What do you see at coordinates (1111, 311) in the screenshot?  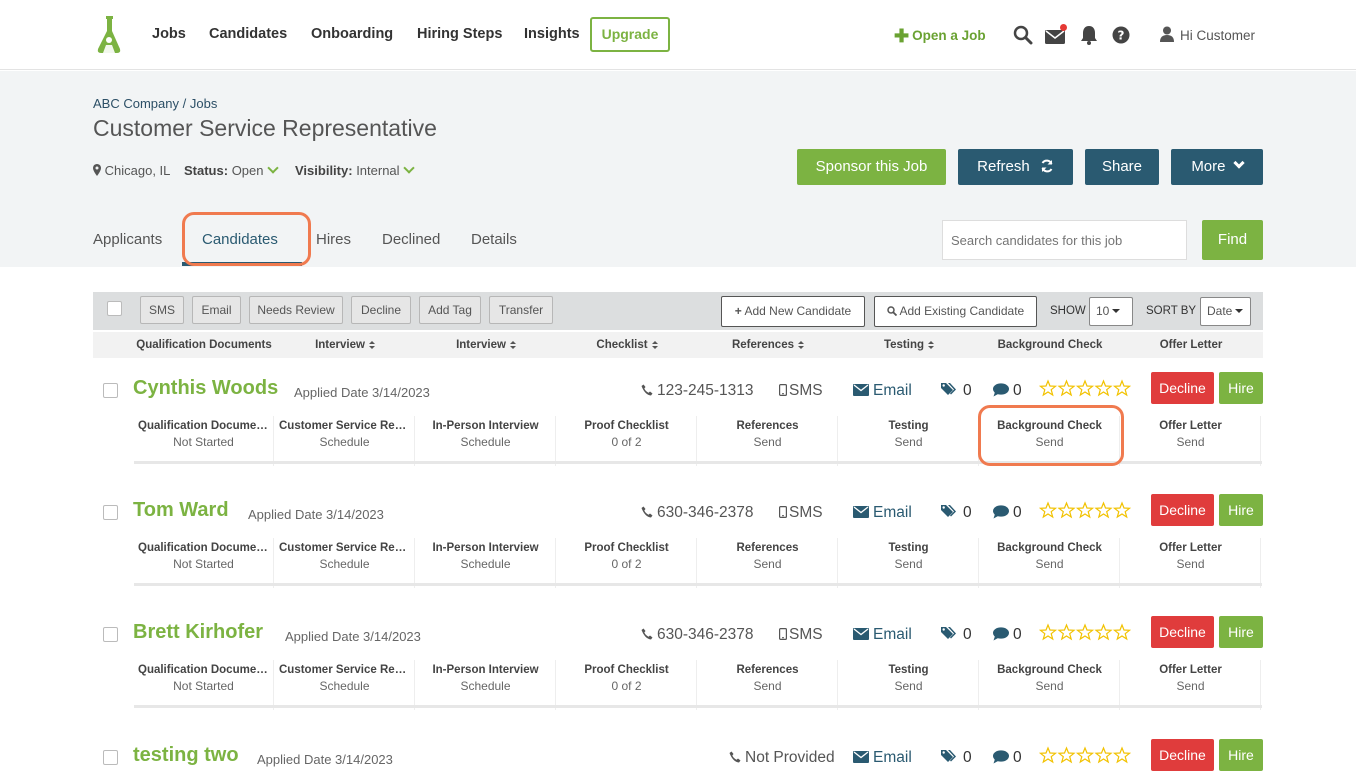 I see `show-count-select: 10` at bounding box center [1111, 311].